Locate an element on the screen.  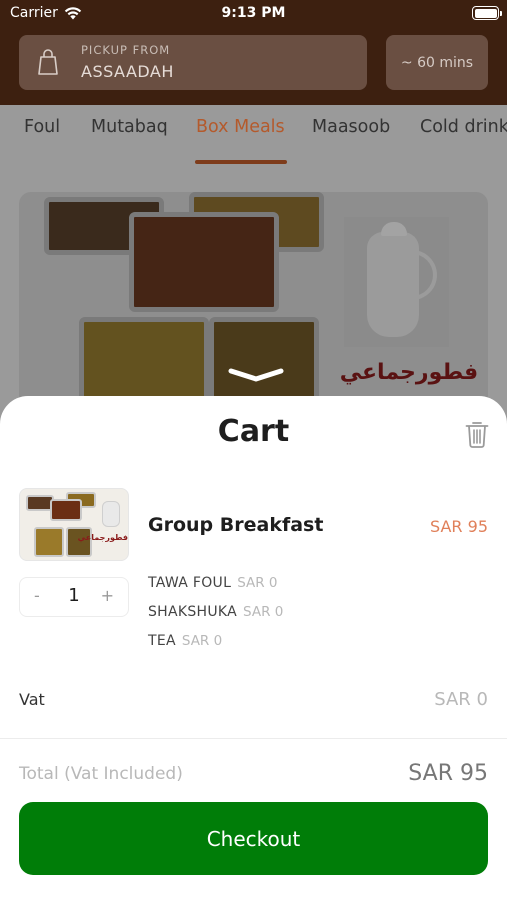
pickup-location: ASSAADAH is located at coordinates (127, 71).